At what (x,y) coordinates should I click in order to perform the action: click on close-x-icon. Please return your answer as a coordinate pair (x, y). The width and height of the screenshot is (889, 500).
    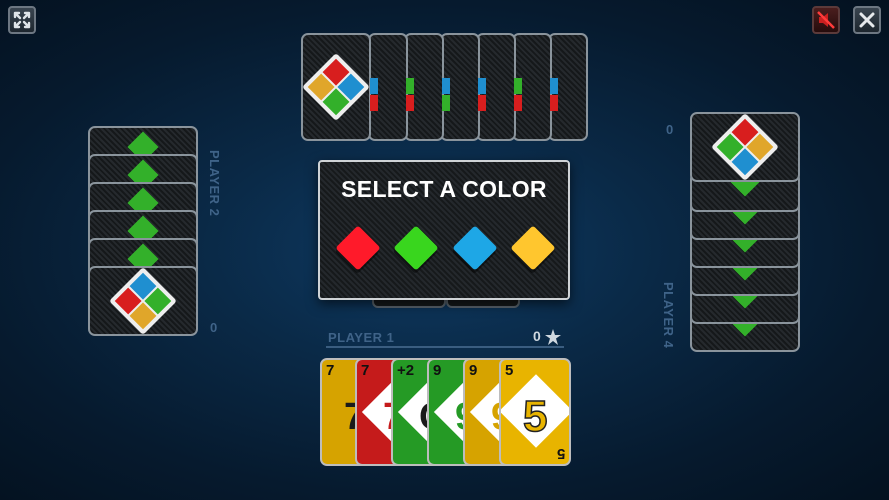
    Looking at the image, I should click on (867, 20).